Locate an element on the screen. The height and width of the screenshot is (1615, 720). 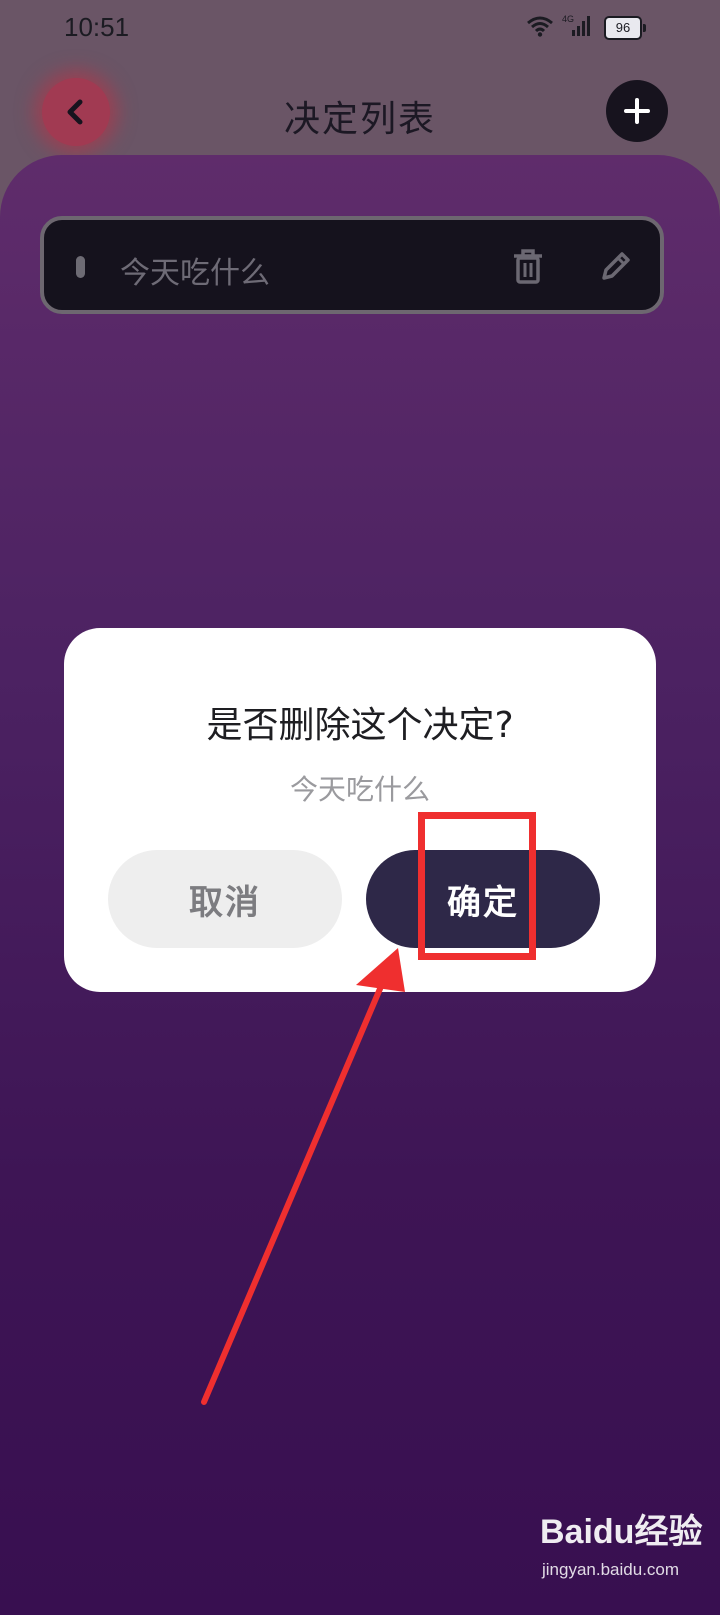
watermark-url: jingyan.baidu.com is located at coordinates (611, 1569).